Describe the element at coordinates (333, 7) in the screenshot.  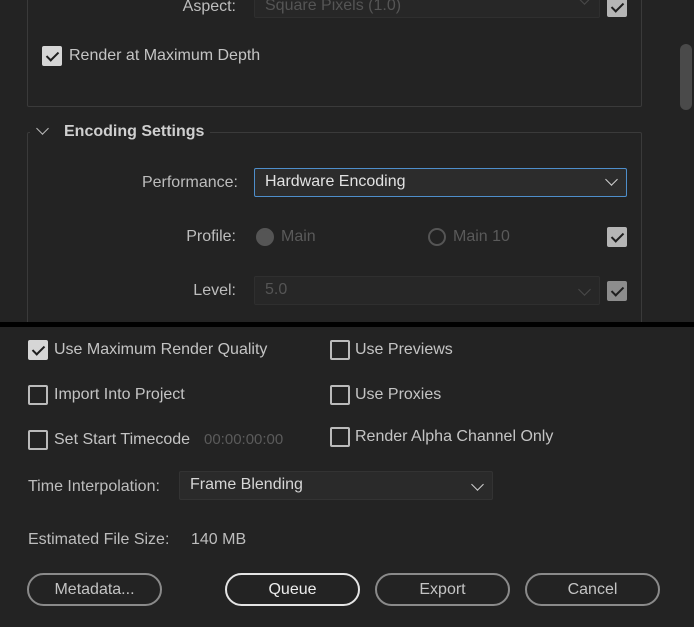
I see `aspect-dropdown-value: Square Pixels (1.0)` at that location.